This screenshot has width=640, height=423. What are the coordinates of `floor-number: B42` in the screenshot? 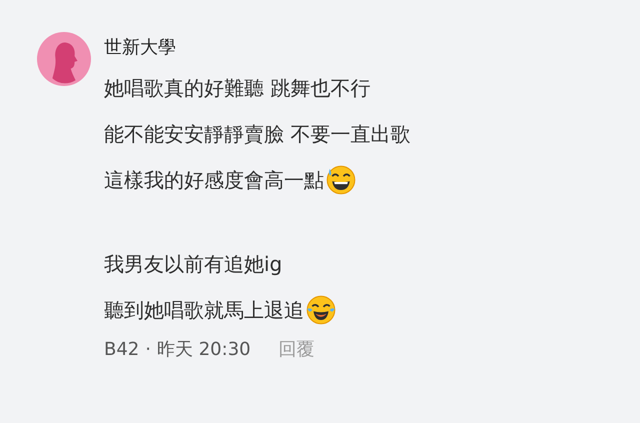 It's located at (122, 349).